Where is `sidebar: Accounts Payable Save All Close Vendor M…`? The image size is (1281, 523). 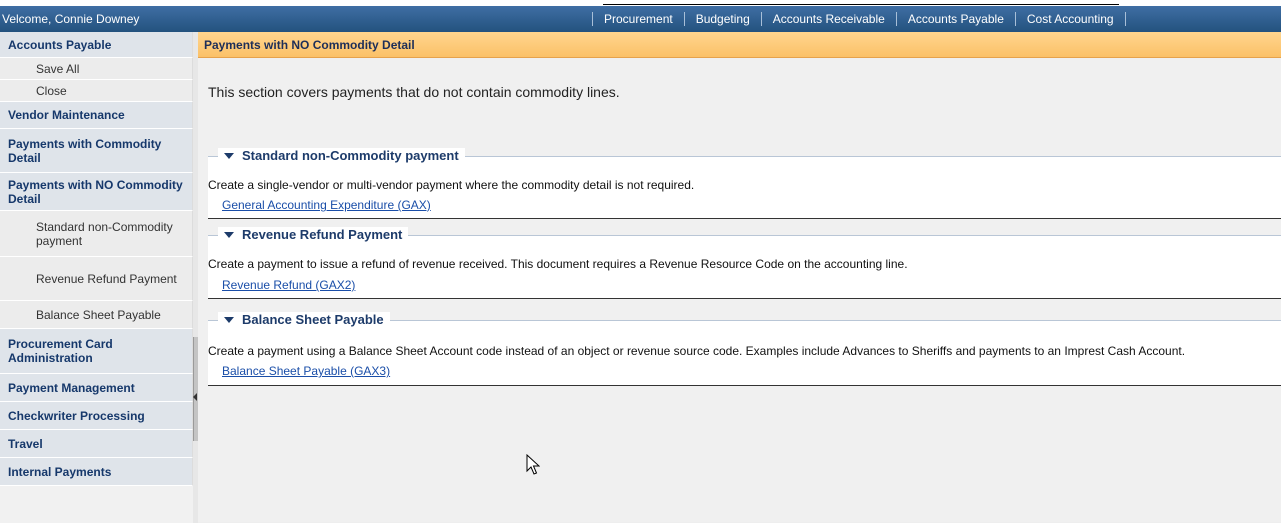
sidebar: Accounts Payable Save All Close Vendor M… is located at coordinates (96, 277).